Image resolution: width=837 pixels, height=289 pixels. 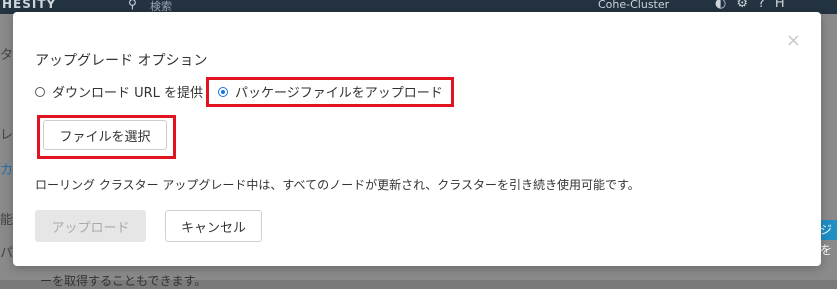 I want to click on close-icon: ×, so click(x=793, y=41).